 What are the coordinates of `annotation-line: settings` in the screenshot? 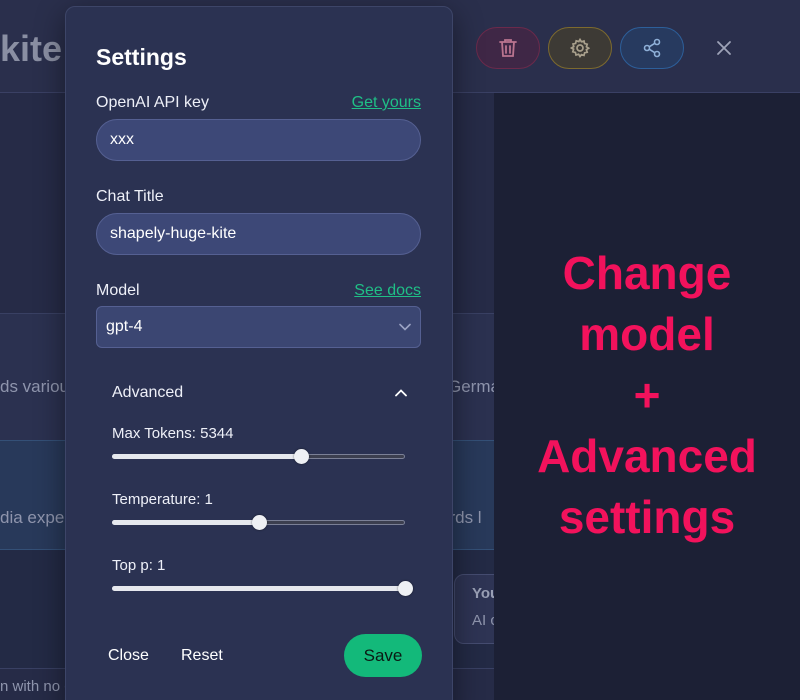 It's located at (647, 517).